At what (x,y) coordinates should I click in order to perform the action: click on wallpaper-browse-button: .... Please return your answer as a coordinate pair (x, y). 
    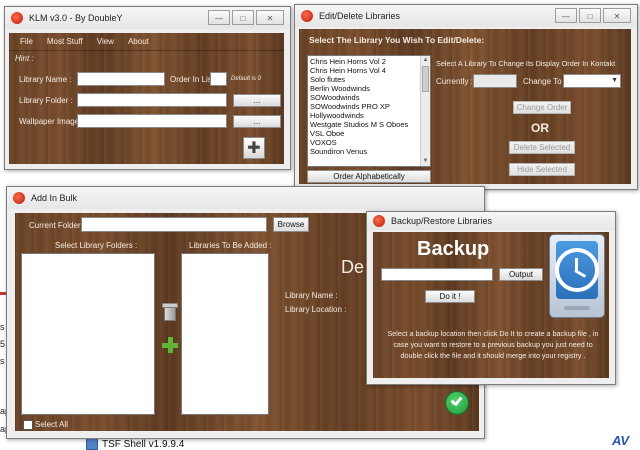
    Looking at the image, I should click on (257, 121).